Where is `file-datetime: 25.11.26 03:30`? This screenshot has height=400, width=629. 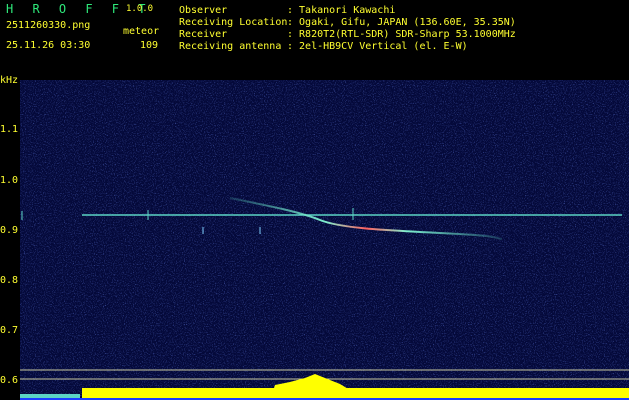
file-datetime: 25.11.26 03:30 is located at coordinates (48, 45).